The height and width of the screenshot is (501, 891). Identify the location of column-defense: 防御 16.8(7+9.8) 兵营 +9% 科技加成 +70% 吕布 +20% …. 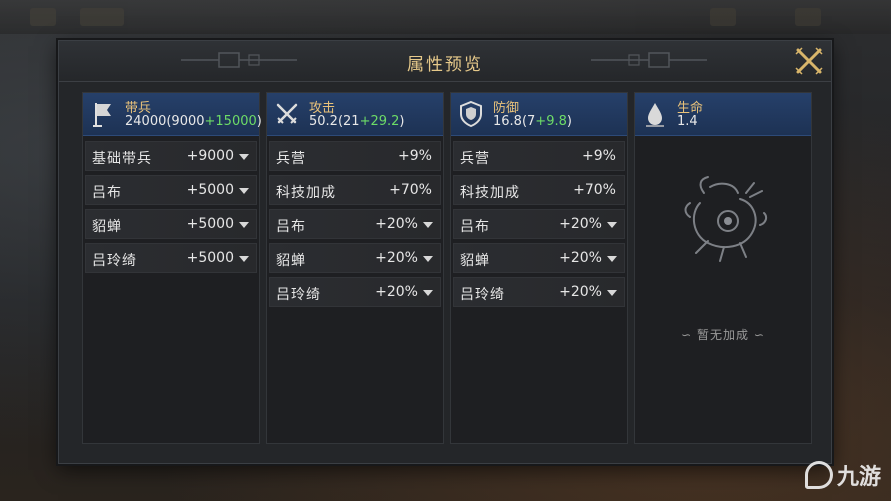
(539, 268).